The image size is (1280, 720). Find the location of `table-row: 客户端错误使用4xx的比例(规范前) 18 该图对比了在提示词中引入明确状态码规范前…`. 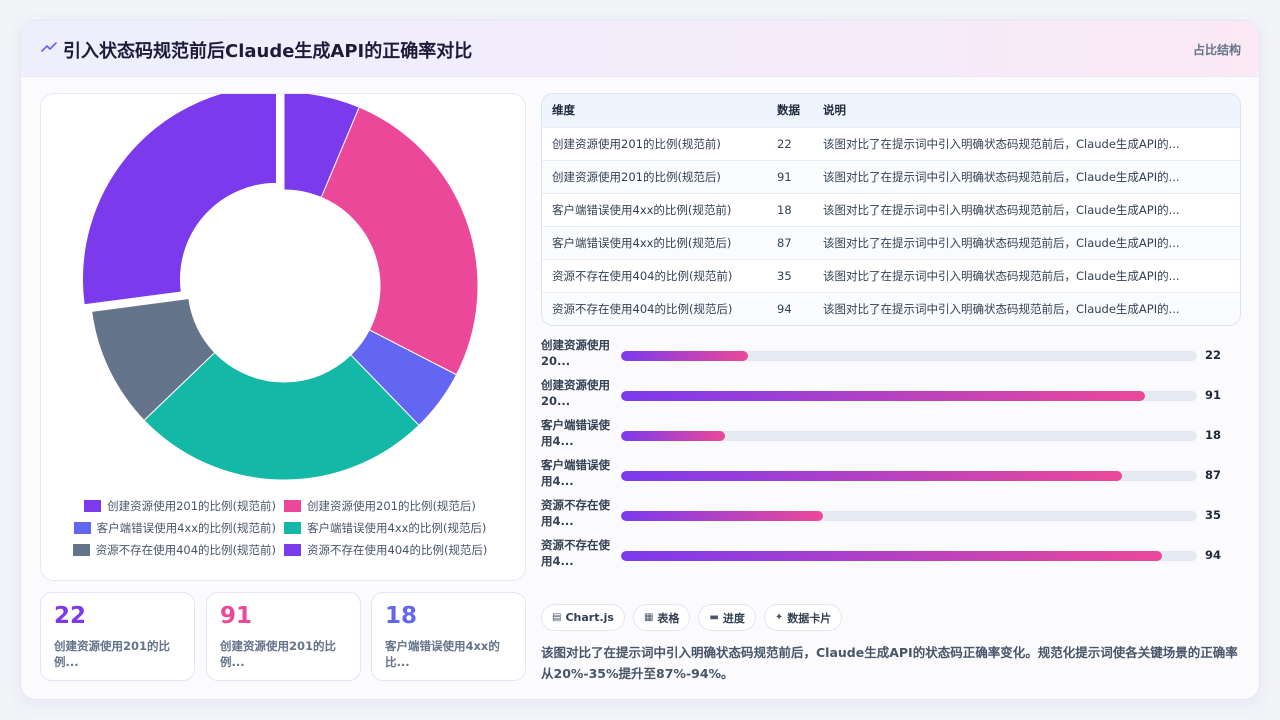

table-row: 客户端错误使用4xx的比例(规范前) 18 该图对比了在提示词中引入明确状态码规范前… is located at coordinates (891, 209).